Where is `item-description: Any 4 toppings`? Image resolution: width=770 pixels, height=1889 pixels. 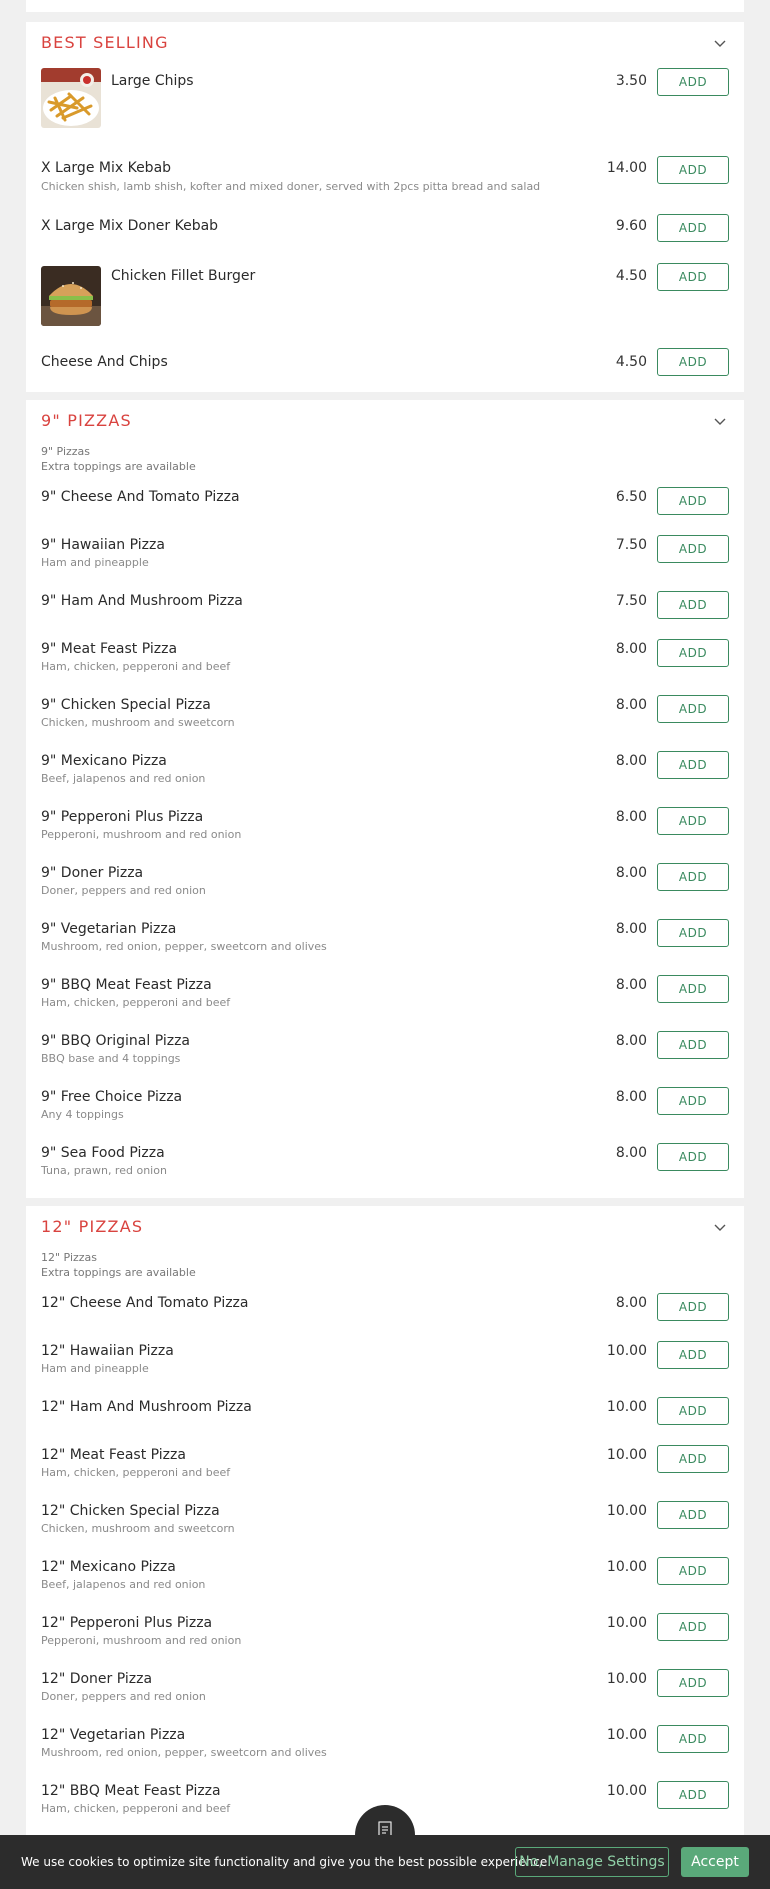 item-description: Any 4 toppings is located at coordinates (82, 1114).